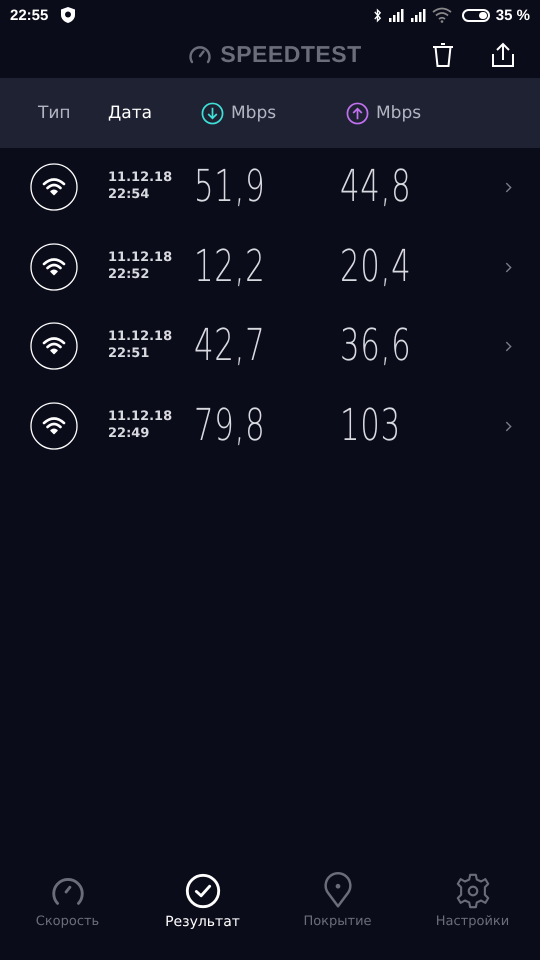 Image resolution: width=540 pixels, height=960 pixels. I want to click on battery-percent: 35 %, so click(513, 15).